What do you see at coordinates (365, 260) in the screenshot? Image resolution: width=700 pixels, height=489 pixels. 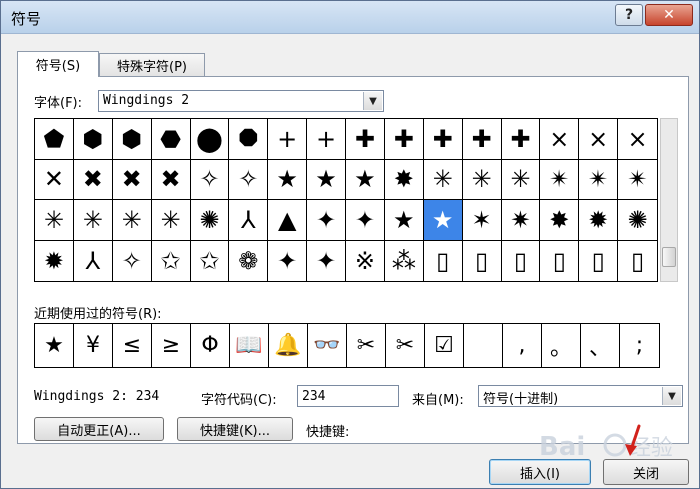 I see `symbol-cell: ※` at bounding box center [365, 260].